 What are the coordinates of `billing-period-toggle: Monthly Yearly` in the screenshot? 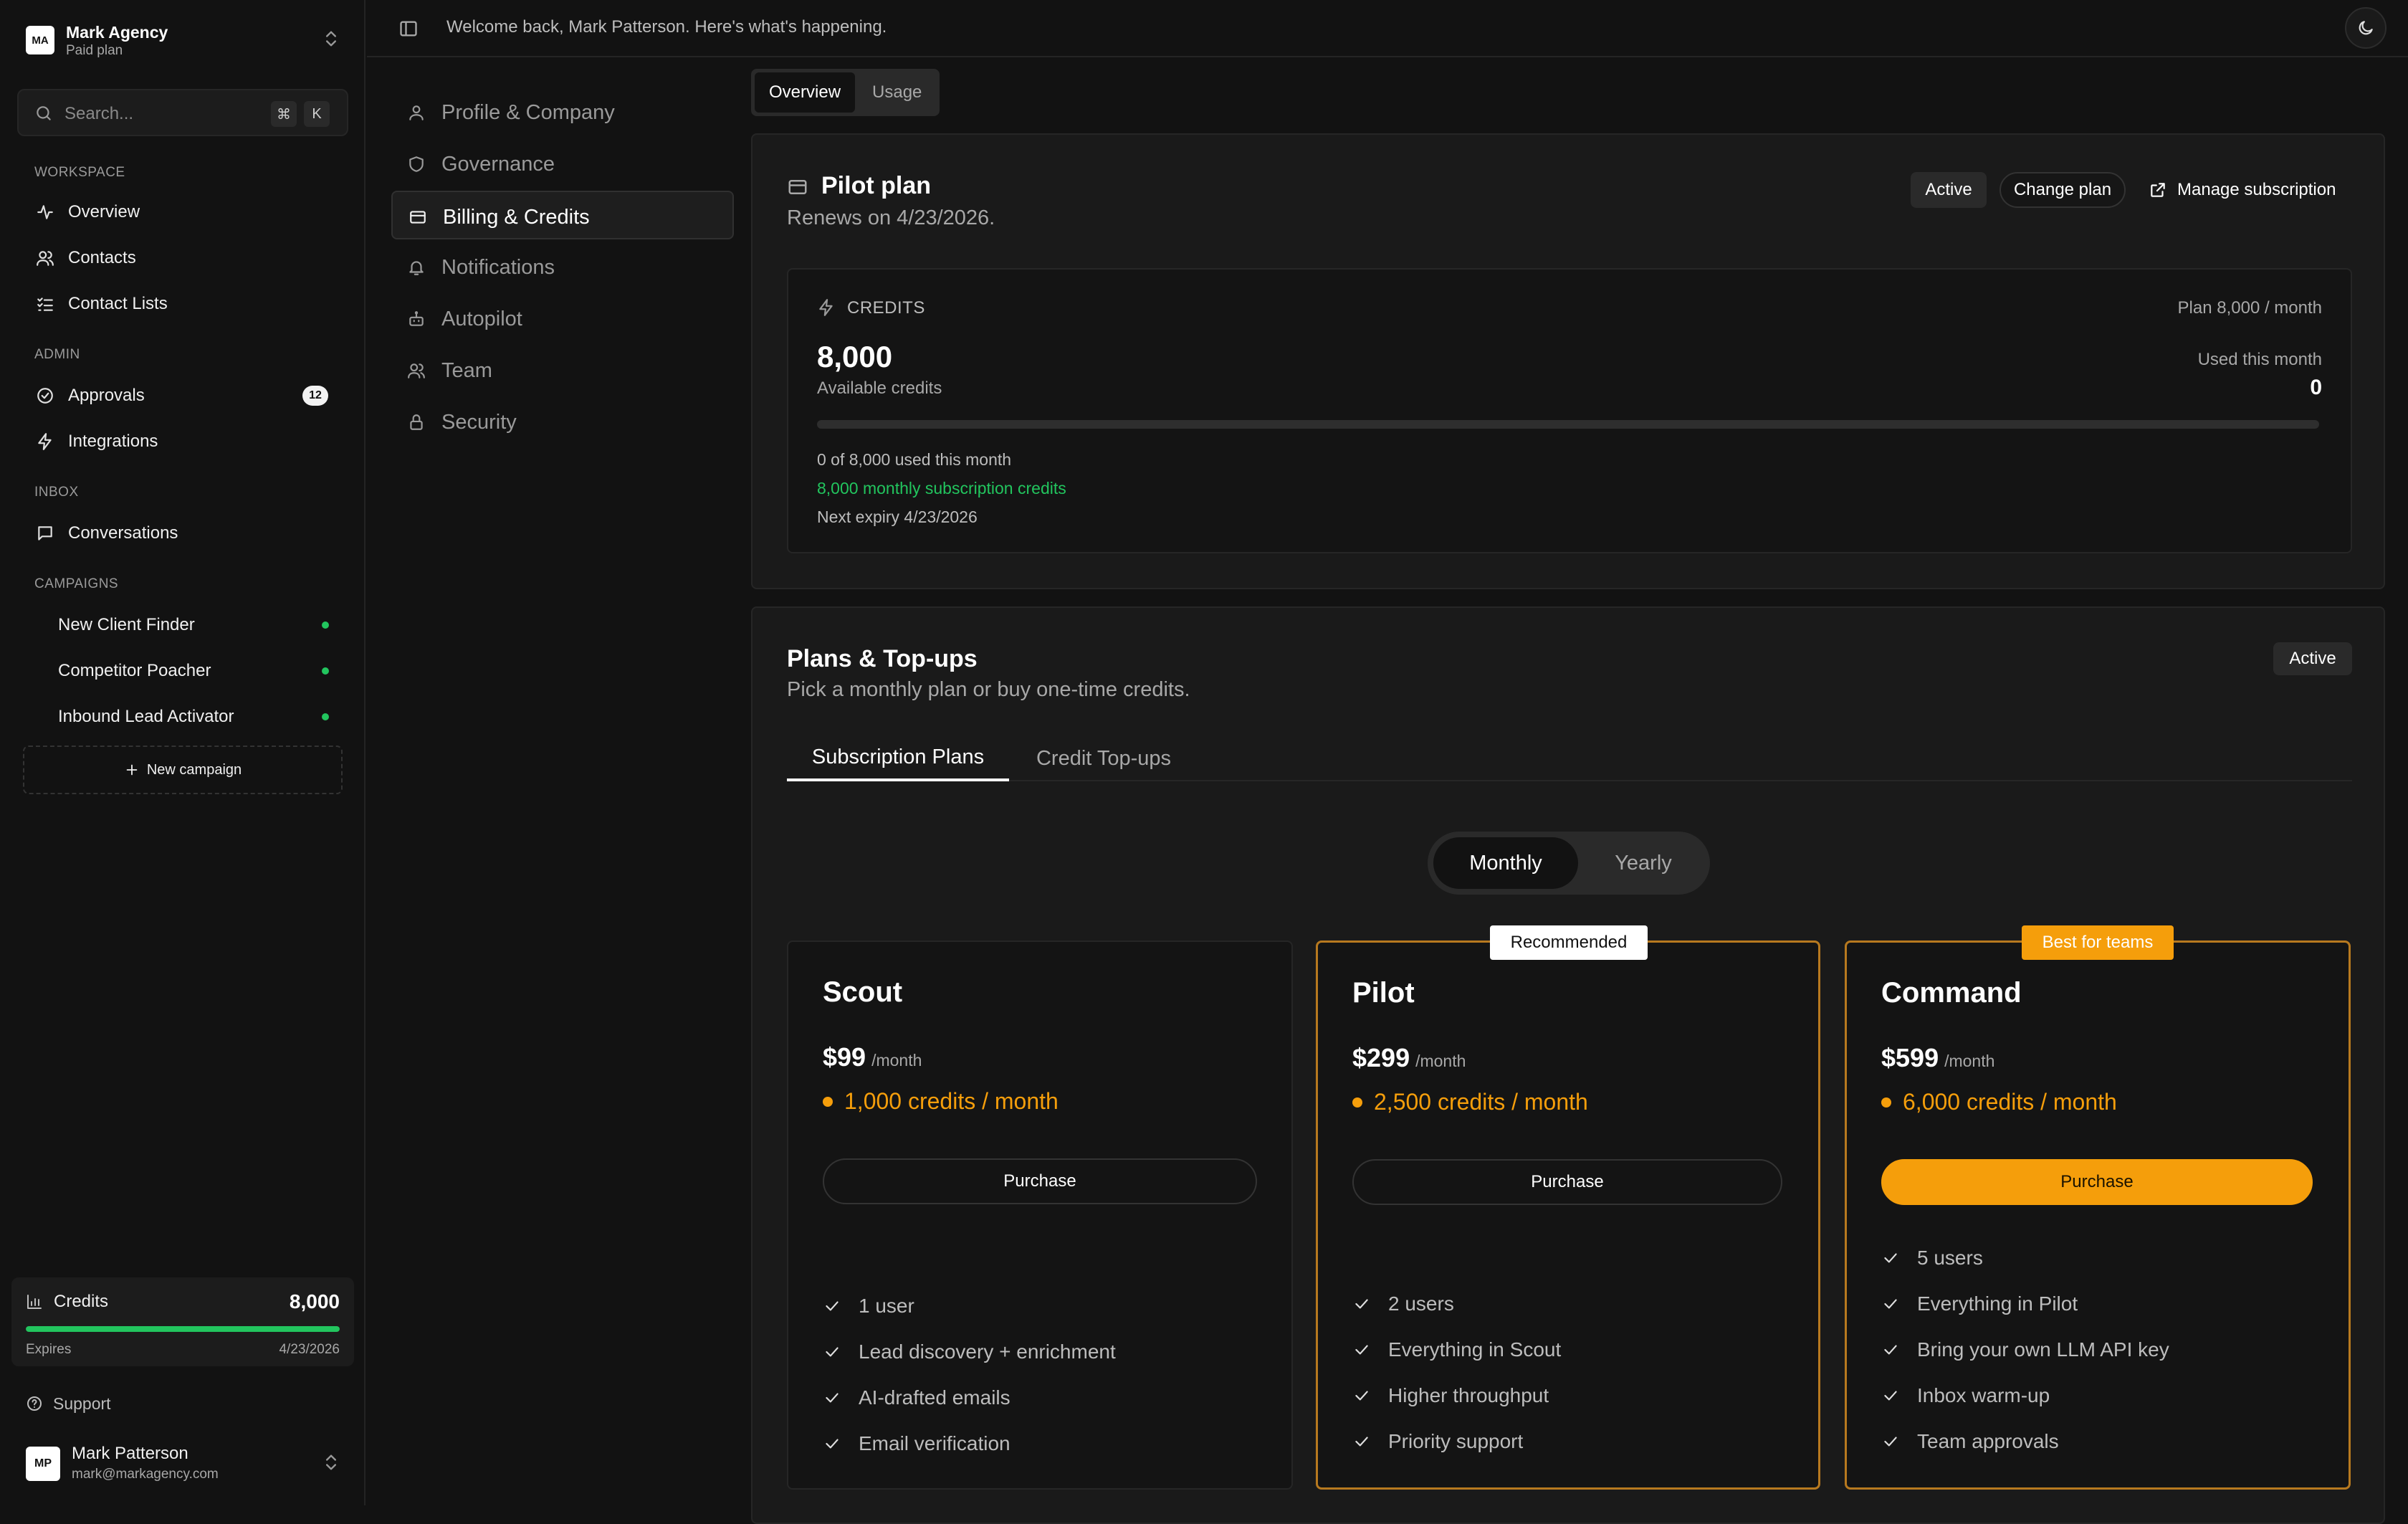 It's located at (1569, 863).